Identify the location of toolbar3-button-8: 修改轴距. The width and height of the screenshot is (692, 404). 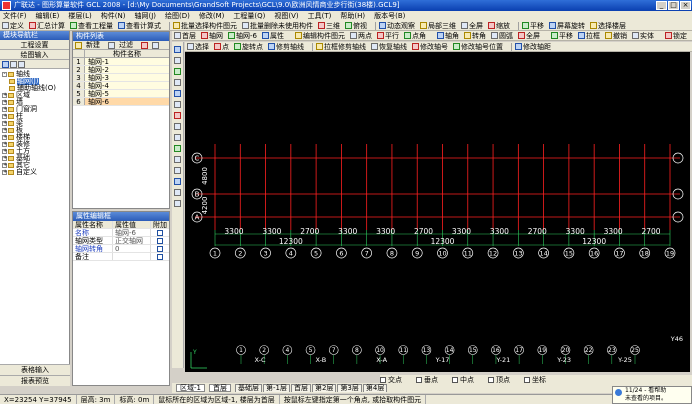
(533, 46).